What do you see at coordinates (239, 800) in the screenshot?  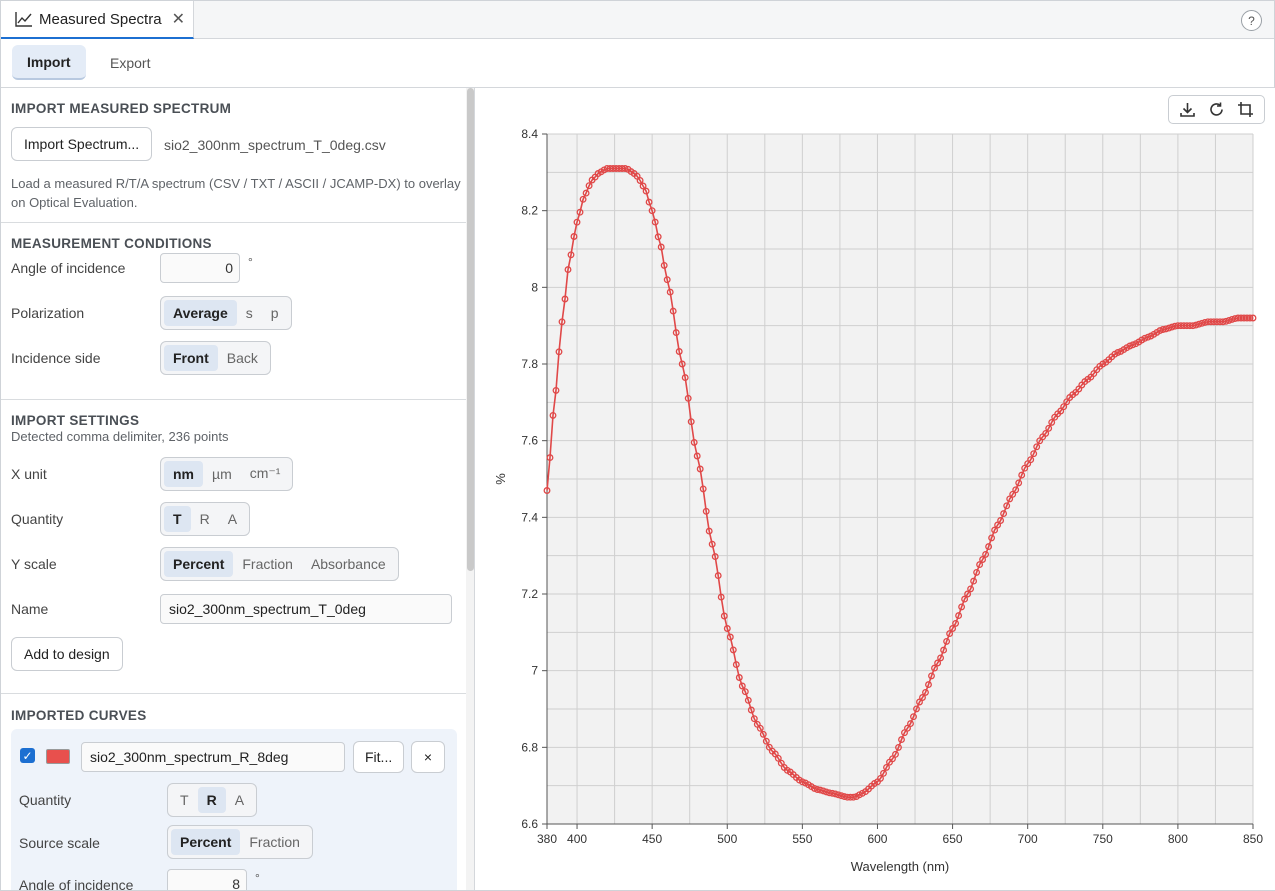 I see `curve-quantity-a: A` at bounding box center [239, 800].